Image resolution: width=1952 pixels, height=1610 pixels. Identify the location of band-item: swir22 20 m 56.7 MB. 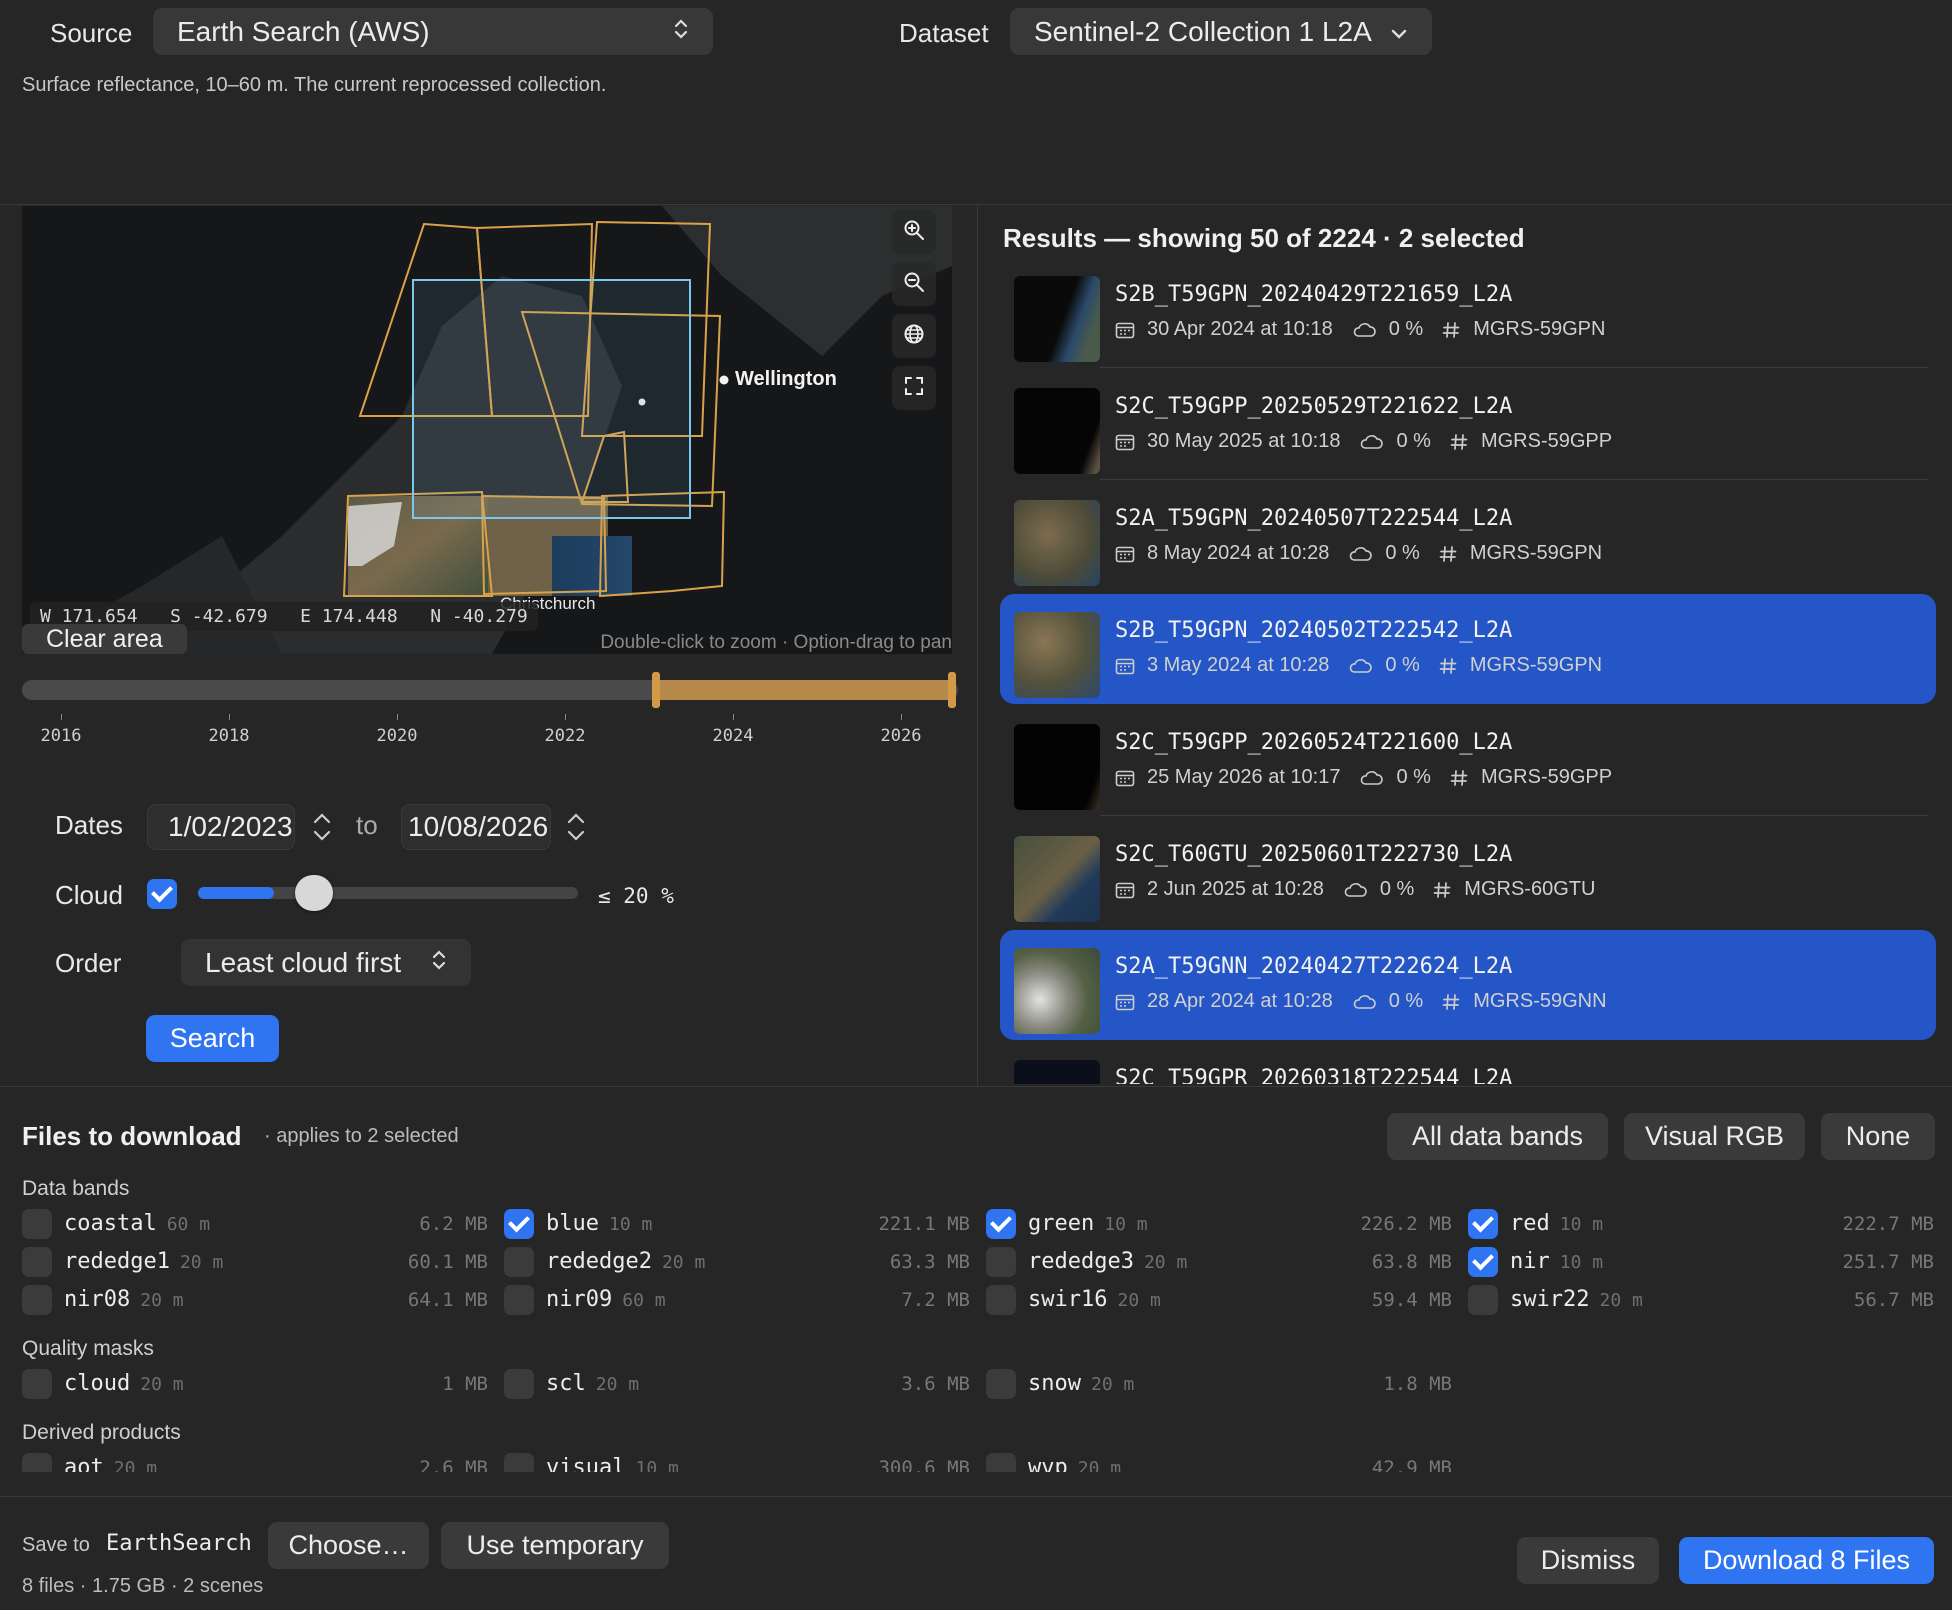
(1701, 1300).